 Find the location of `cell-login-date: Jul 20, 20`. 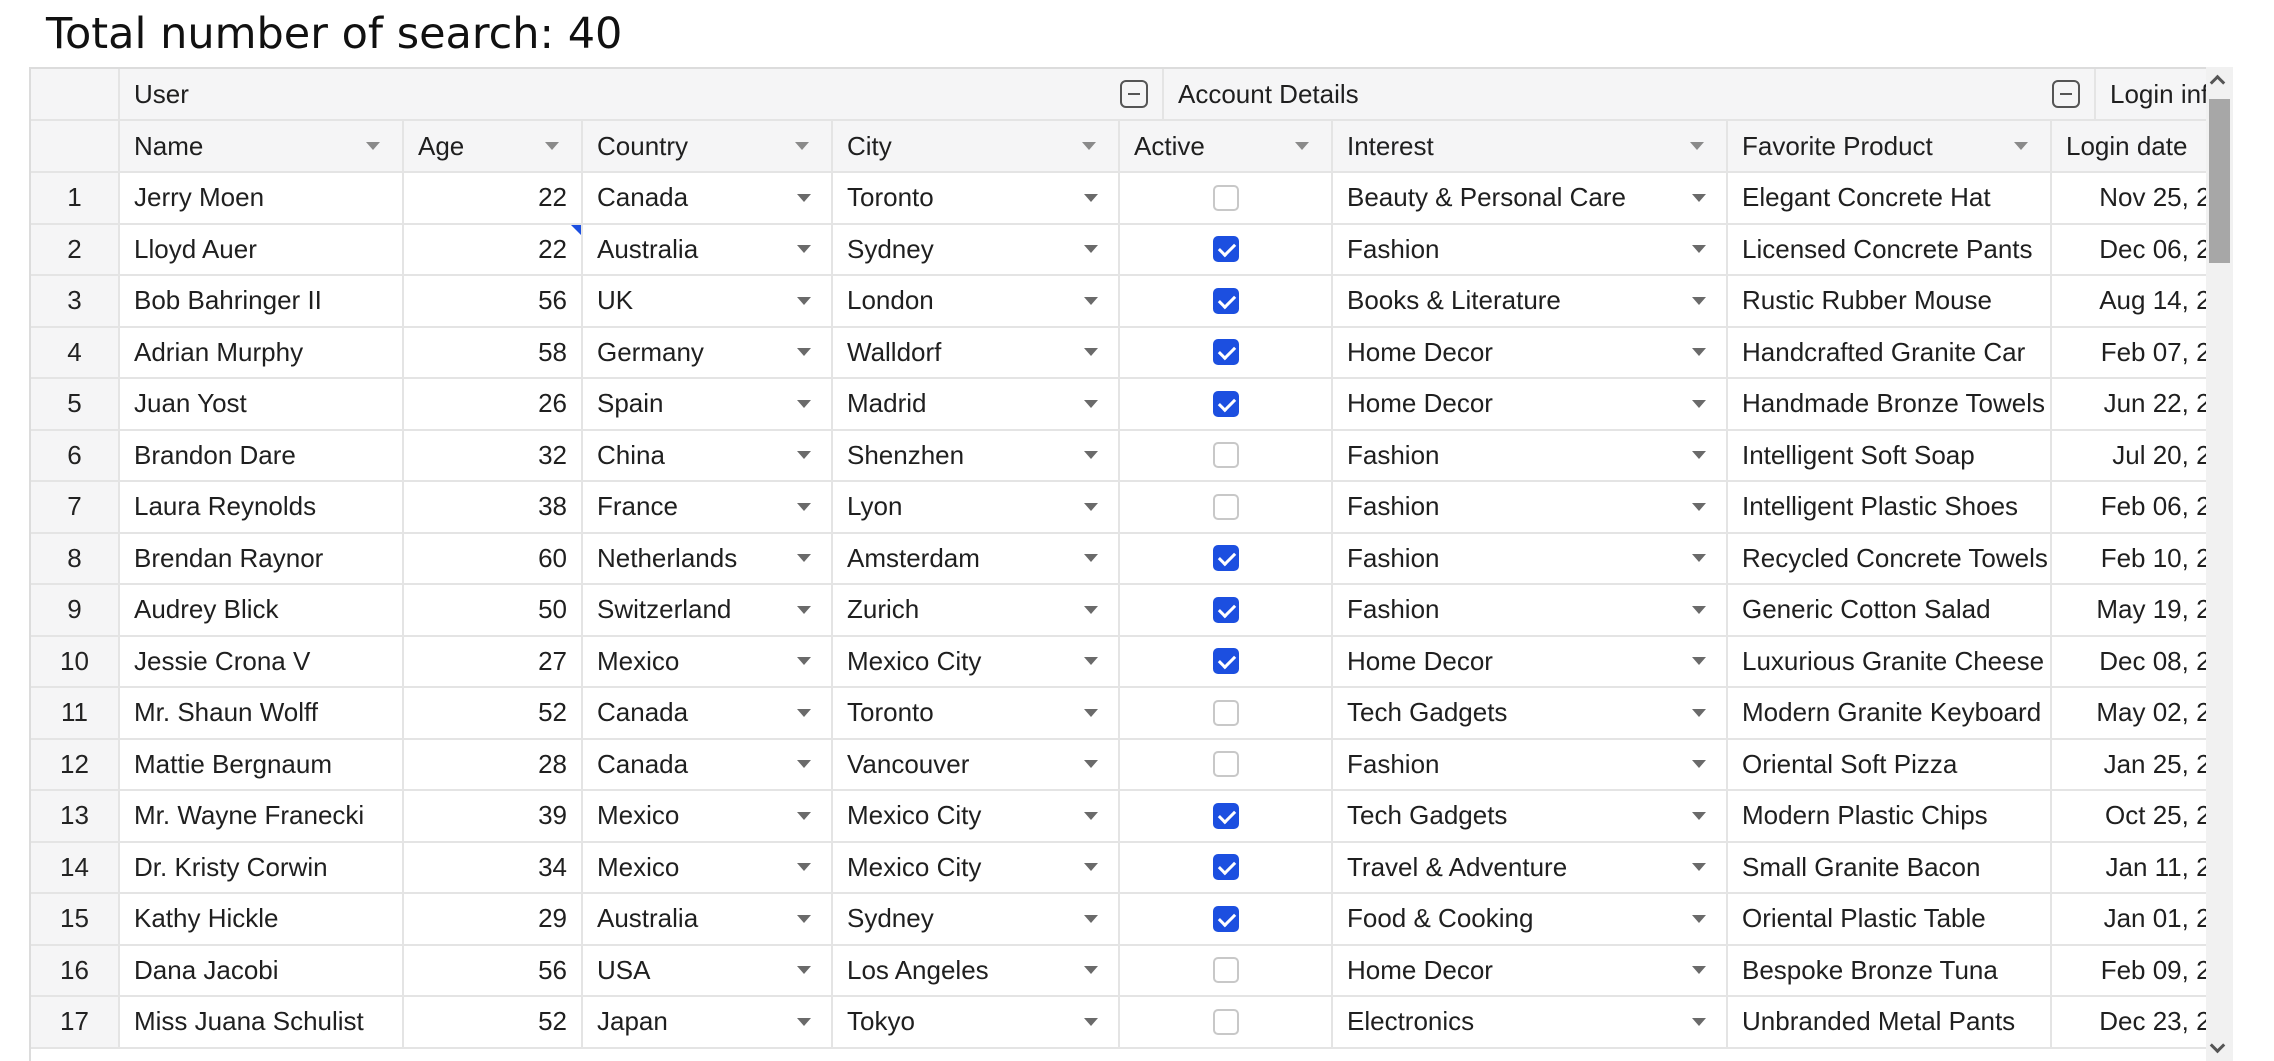

cell-login-date: Jul 20, 20 is located at coordinates (2139, 456).